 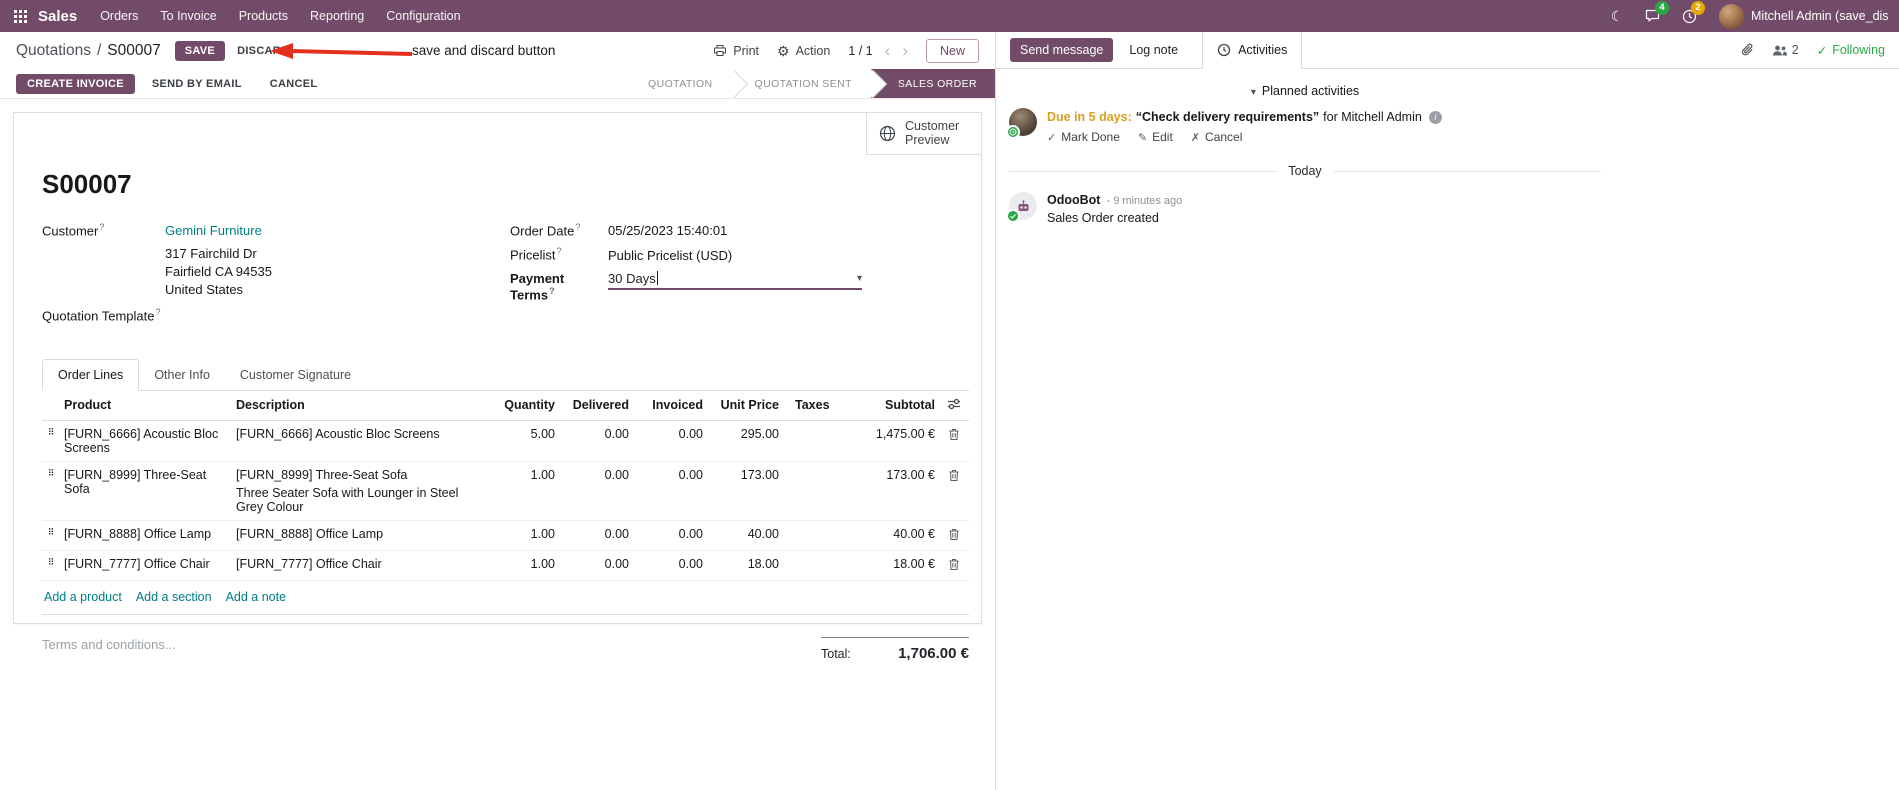 I want to click on new-button: New, so click(x=952, y=50).